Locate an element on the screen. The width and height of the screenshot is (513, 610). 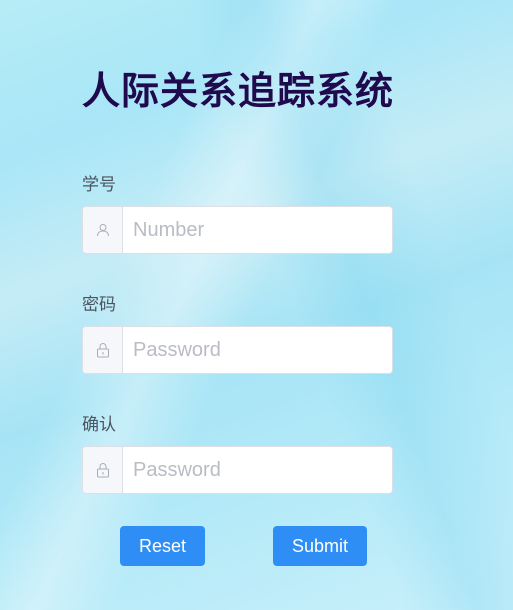
confirm-label: 确认 is located at coordinates (99, 425).